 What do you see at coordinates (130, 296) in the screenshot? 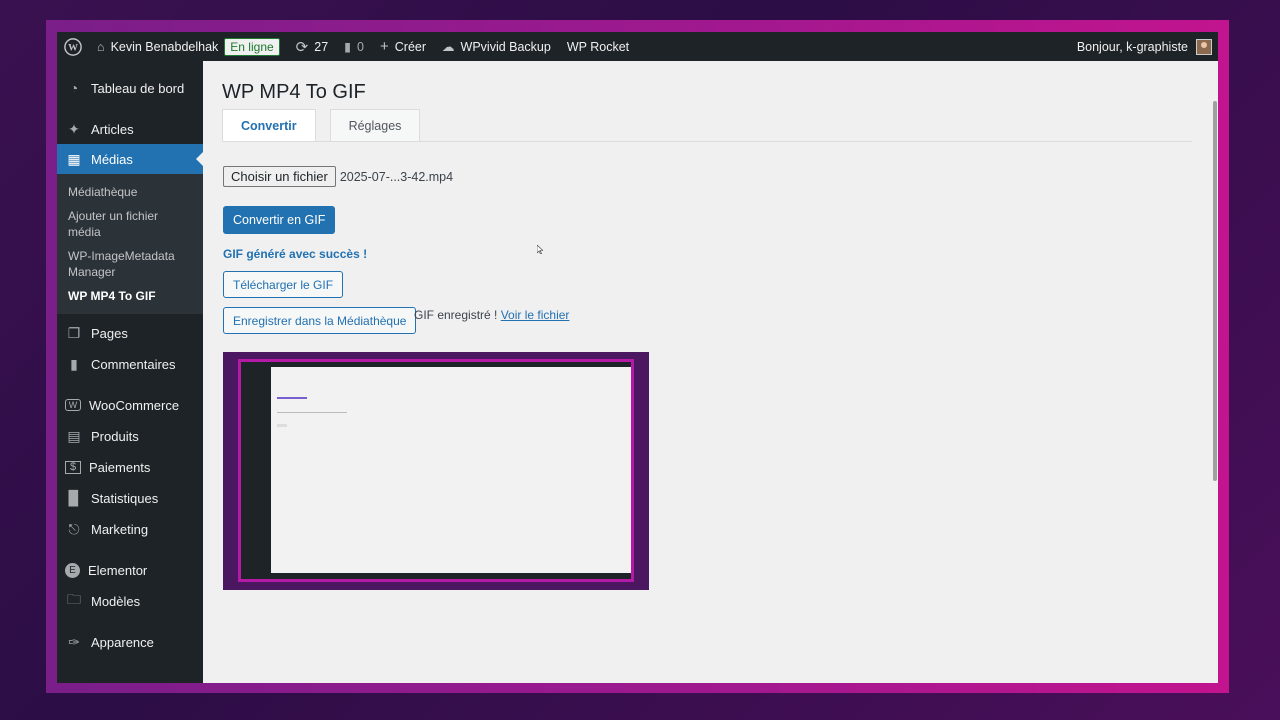
I see `submenu-item-mp4-to-gif: WP MP4 To GIF` at bounding box center [130, 296].